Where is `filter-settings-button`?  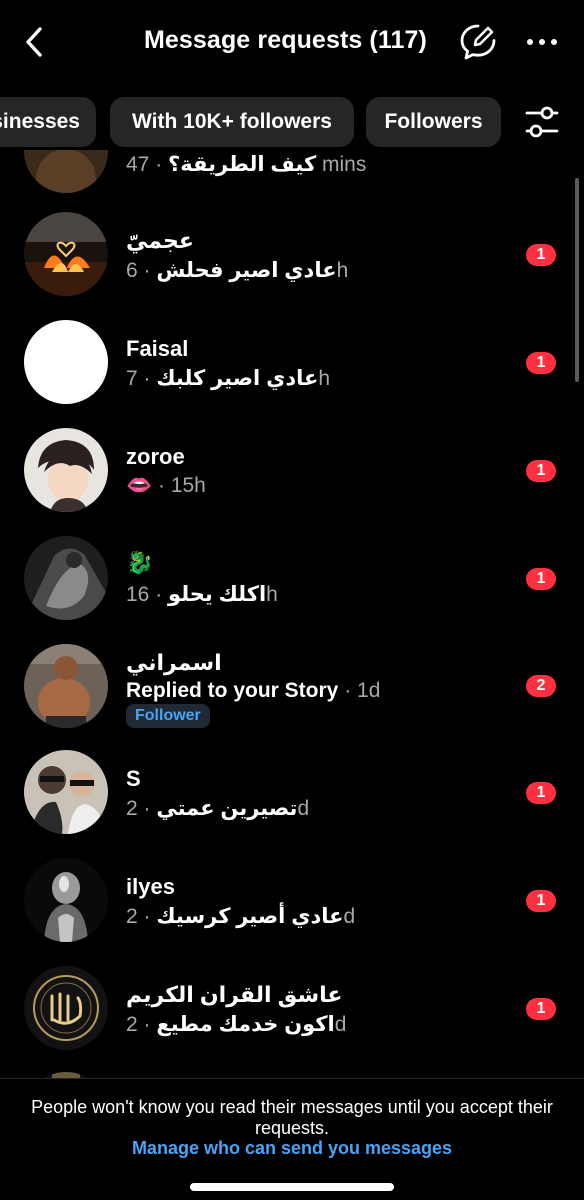
filter-settings-button is located at coordinates (542, 122).